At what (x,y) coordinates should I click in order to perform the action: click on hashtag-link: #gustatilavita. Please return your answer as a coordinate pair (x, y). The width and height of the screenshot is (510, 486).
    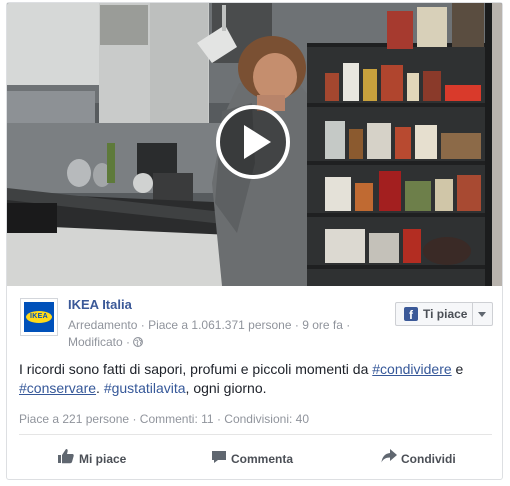
    Looking at the image, I should click on (145, 388).